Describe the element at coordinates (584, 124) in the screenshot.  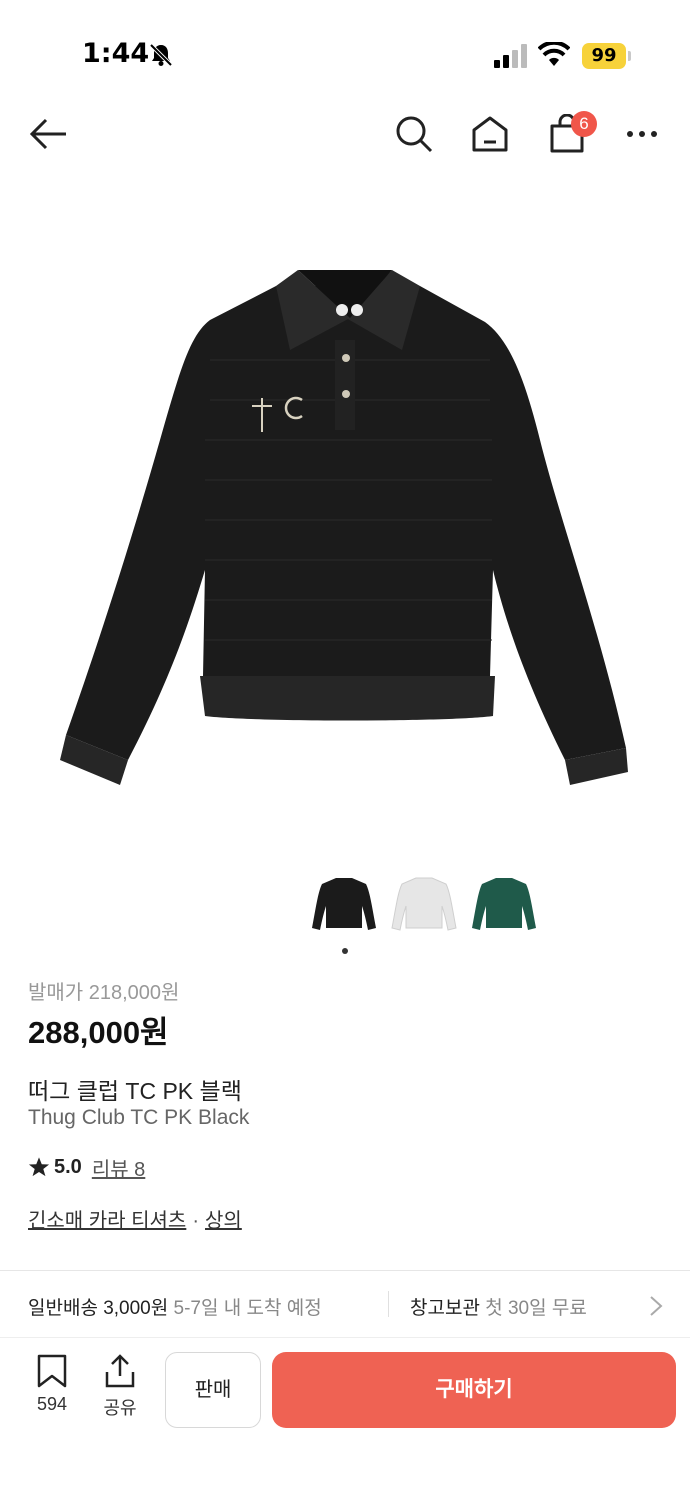
I see `cart-count-badge: 6` at that location.